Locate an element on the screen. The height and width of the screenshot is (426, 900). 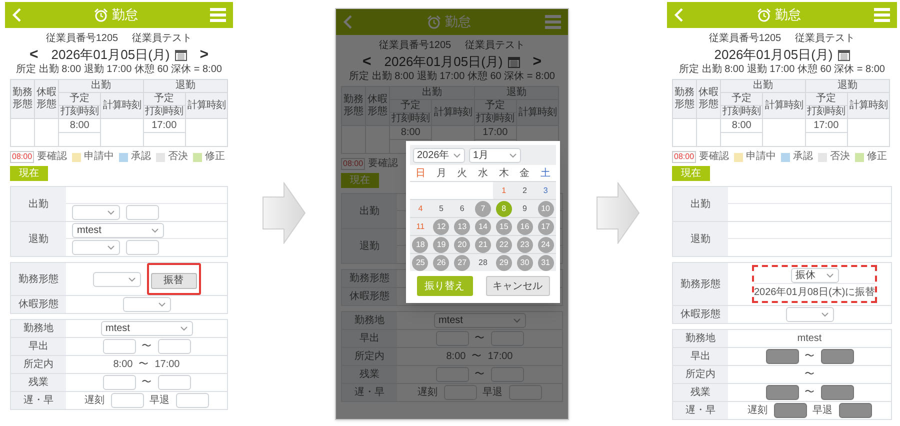
calendar-day: 1 is located at coordinates (504, 190).